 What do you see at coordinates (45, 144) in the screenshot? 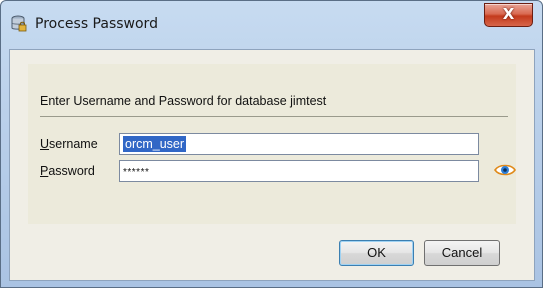
I see `username-label-accelerator: U` at bounding box center [45, 144].